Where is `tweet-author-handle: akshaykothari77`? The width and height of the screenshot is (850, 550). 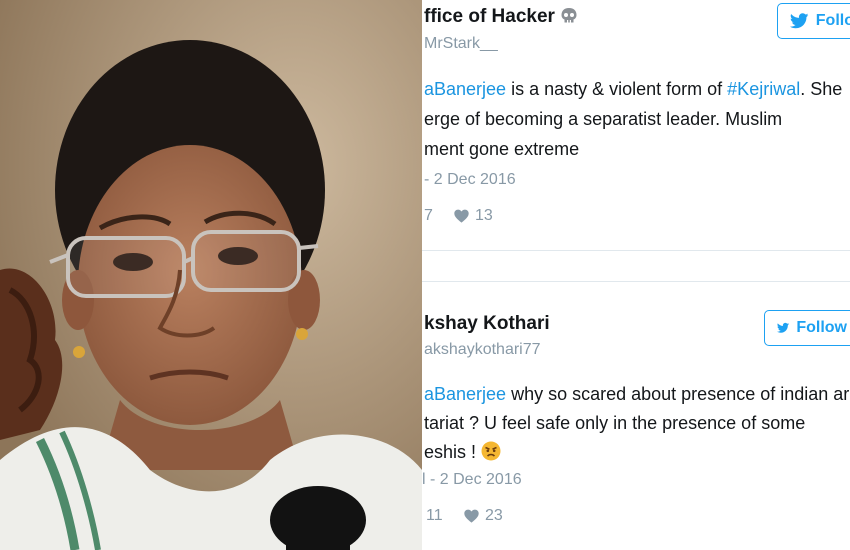 tweet-author-handle: akshaykothari77 is located at coordinates (482, 350).